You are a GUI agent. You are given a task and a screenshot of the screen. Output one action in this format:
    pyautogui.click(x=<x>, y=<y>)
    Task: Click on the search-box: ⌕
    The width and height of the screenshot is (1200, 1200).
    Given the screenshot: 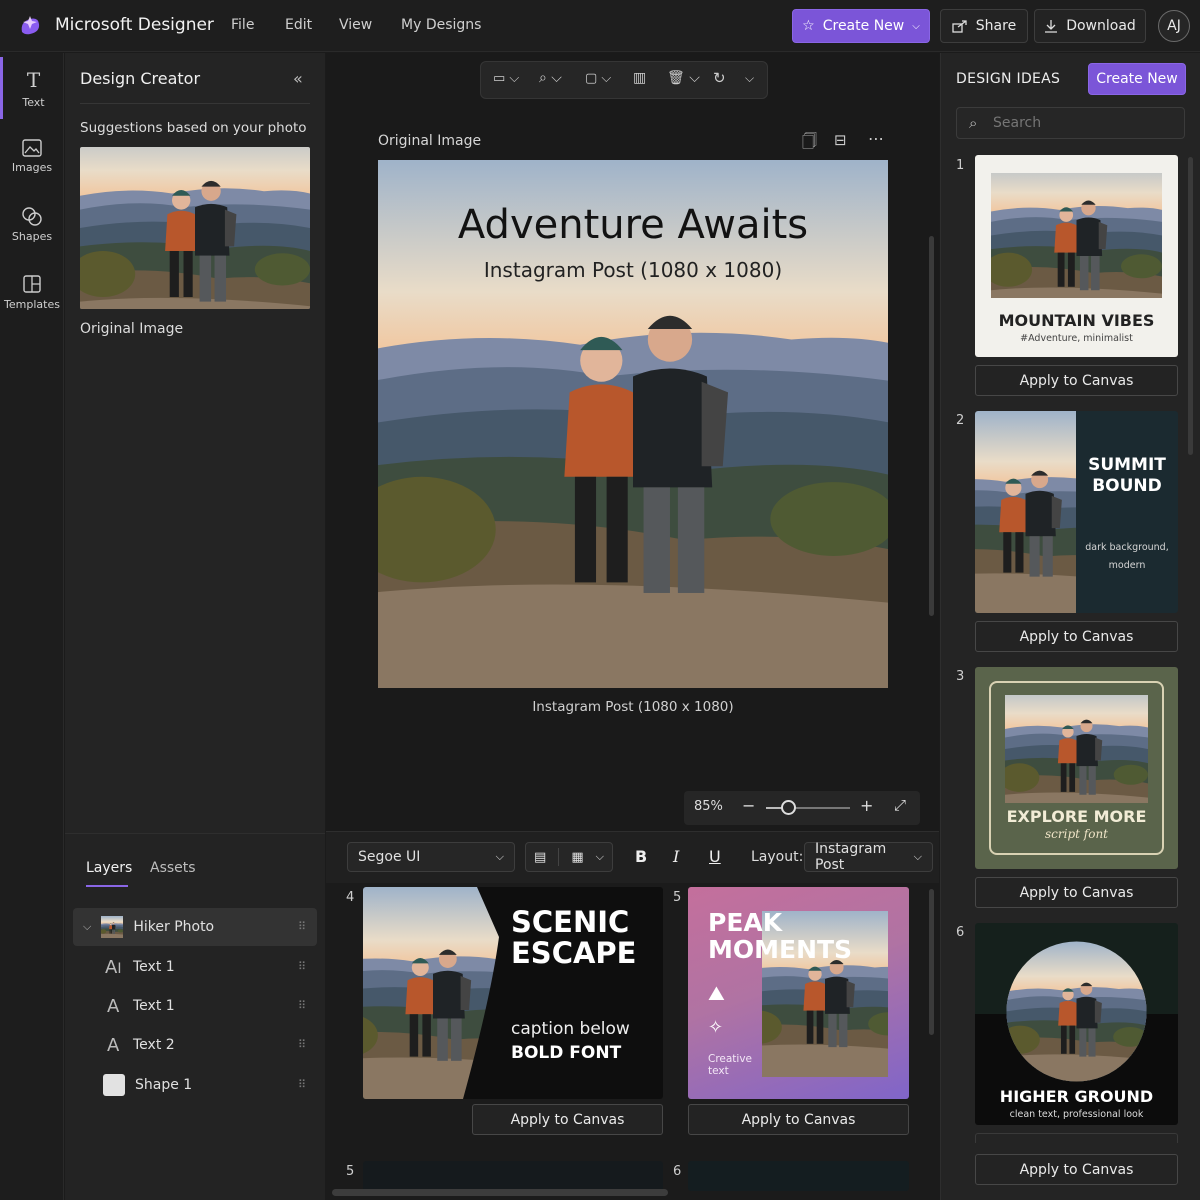 What is the action you would take?
    pyautogui.click(x=1070, y=123)
    